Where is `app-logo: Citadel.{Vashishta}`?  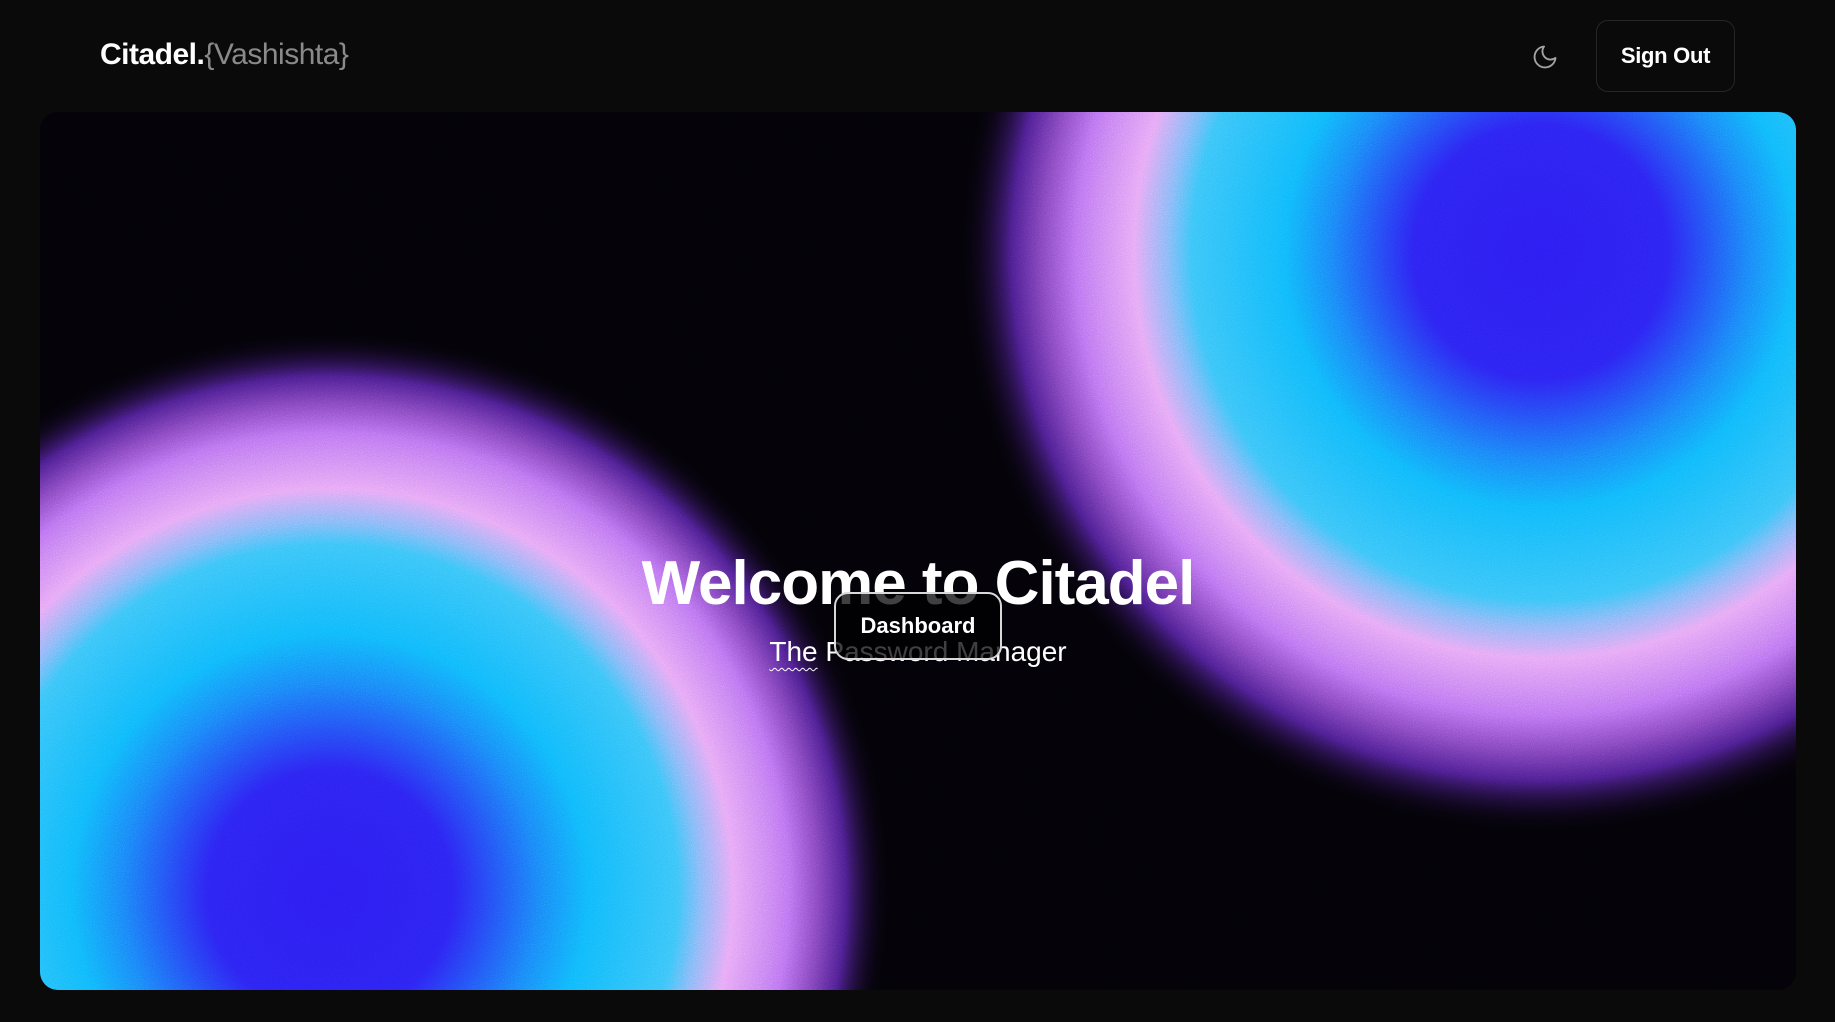 app-logo: Citadel.{Vashishta} is located at coordinates (224, 55).